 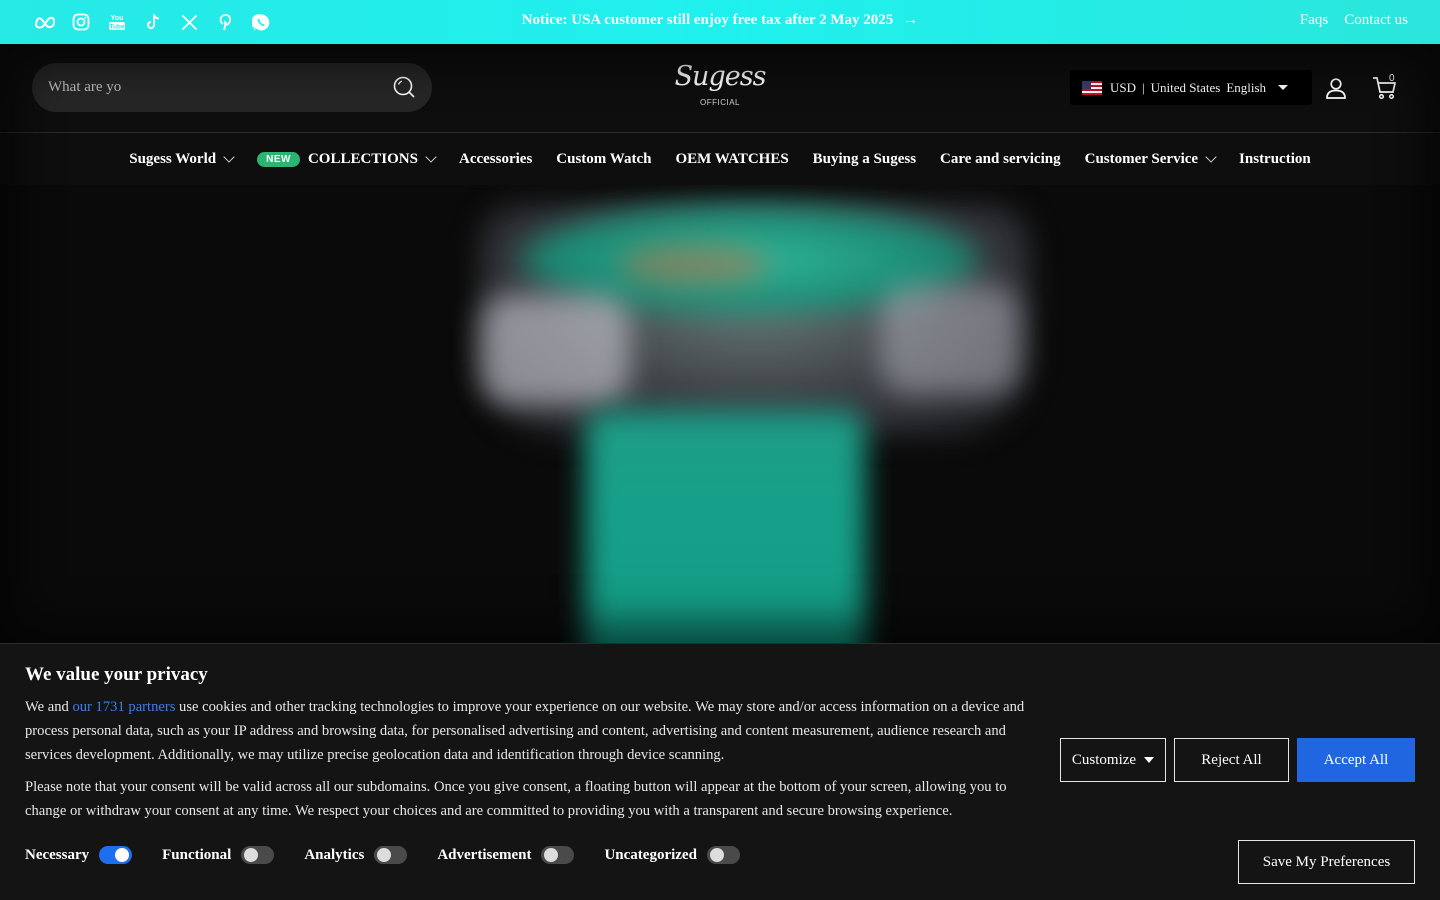 What do you see at coordinates (719, 102) in the screenshot?
I see `logo-subtitle: OFFICIAL` at bounding box center [719, 102].